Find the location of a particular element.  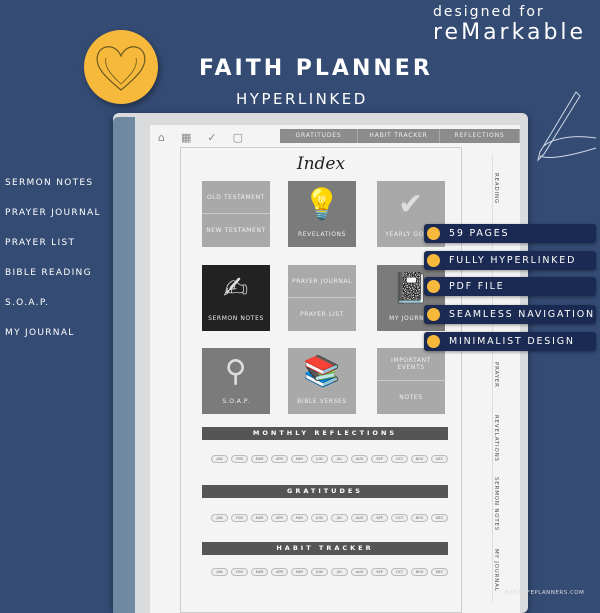

check-icon: ✓ is located at coordinates (211, 137).